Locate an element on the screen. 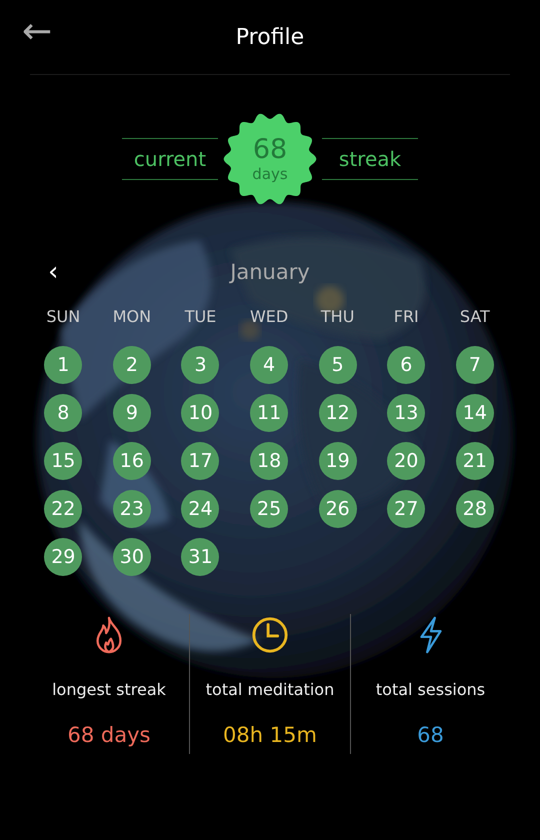  weekday-label: THU is located at coordinates (338, 317).